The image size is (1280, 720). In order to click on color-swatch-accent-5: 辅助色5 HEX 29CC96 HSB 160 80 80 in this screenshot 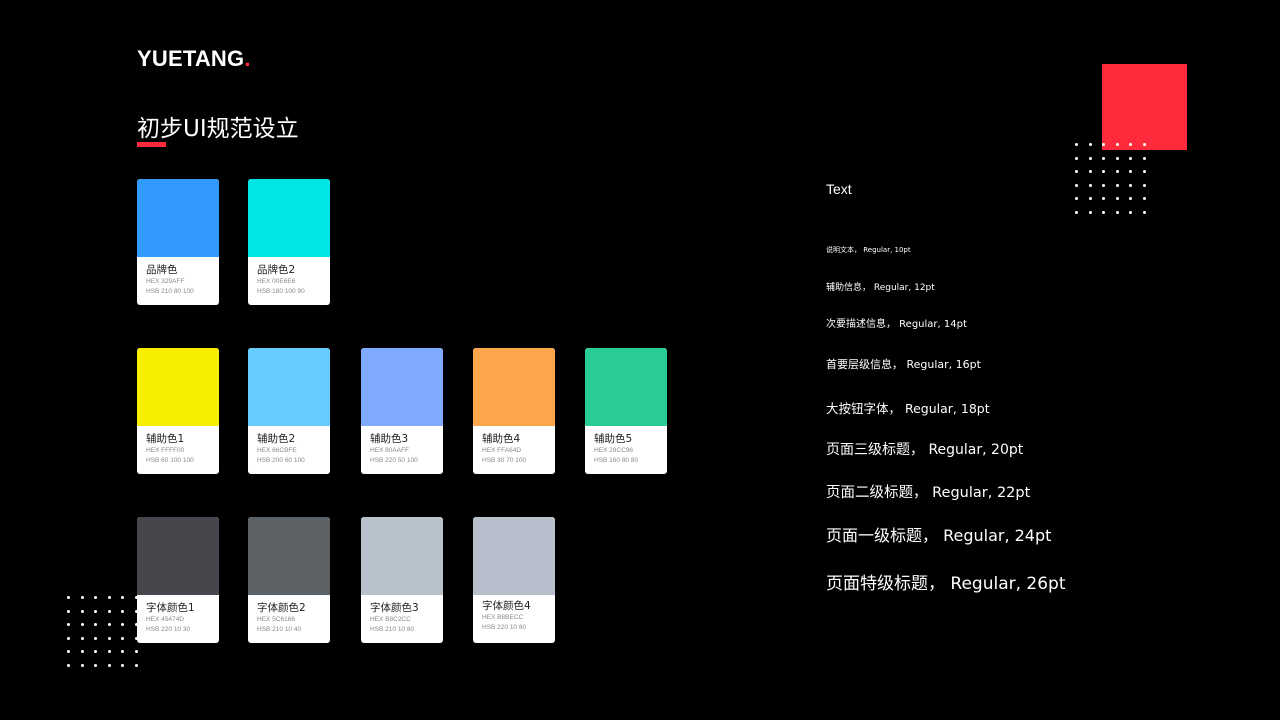, I will do `click(626, 411)`.